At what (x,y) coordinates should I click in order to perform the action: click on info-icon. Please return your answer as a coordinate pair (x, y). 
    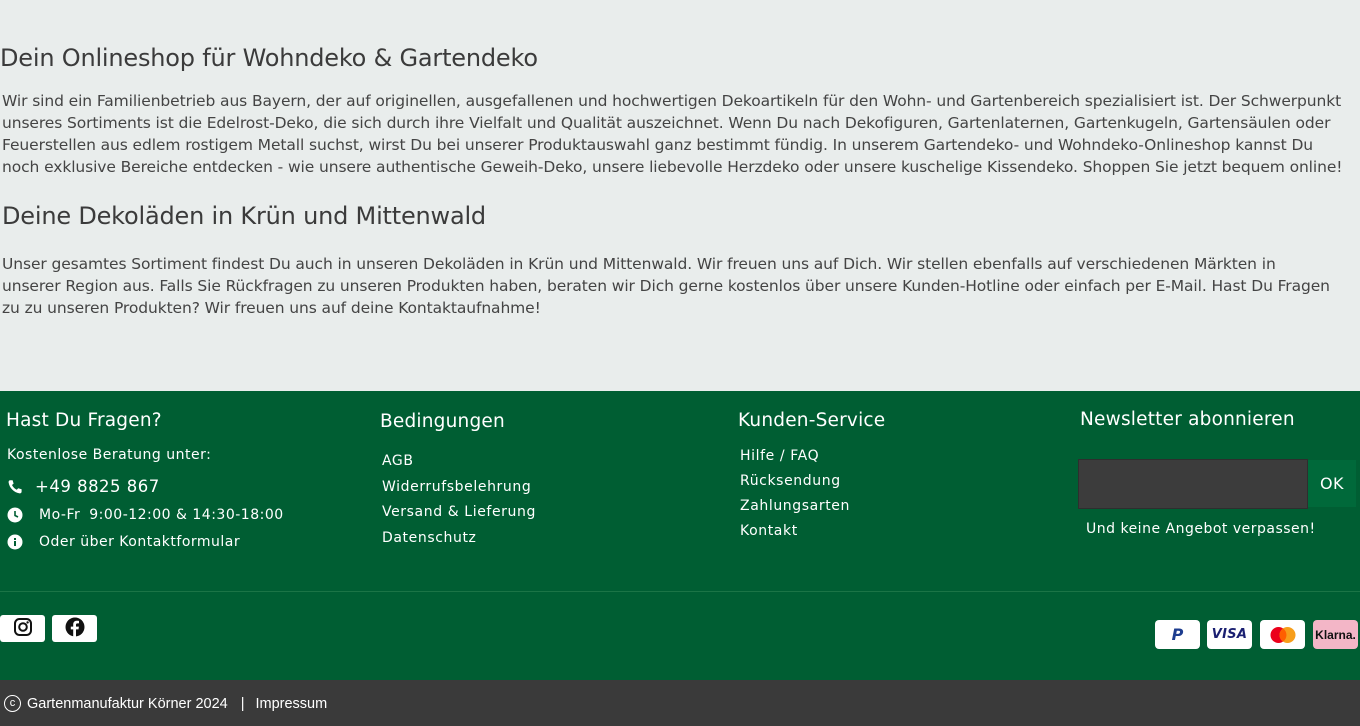
    Looking at the image, I should click on (15, 542).